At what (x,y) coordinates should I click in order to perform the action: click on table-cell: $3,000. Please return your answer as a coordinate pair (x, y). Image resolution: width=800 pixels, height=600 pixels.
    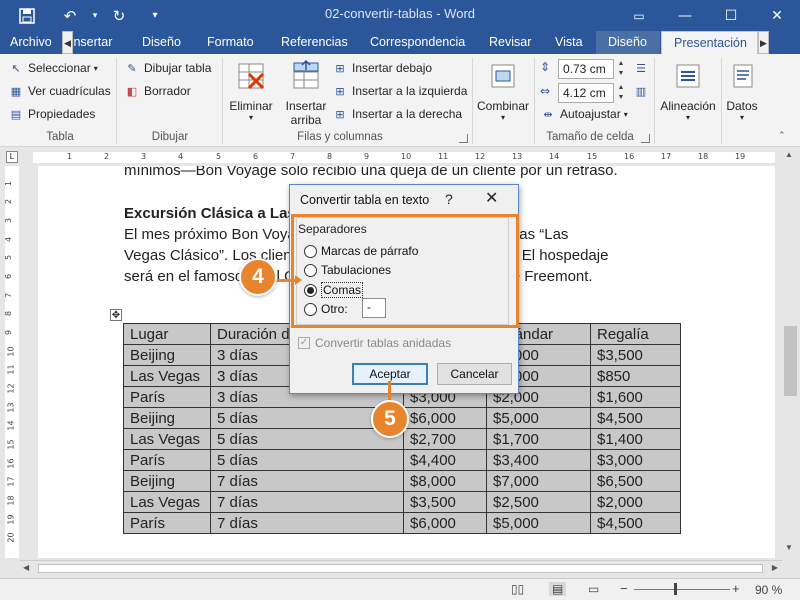
    Looking at the image, I should click on (635, 460).